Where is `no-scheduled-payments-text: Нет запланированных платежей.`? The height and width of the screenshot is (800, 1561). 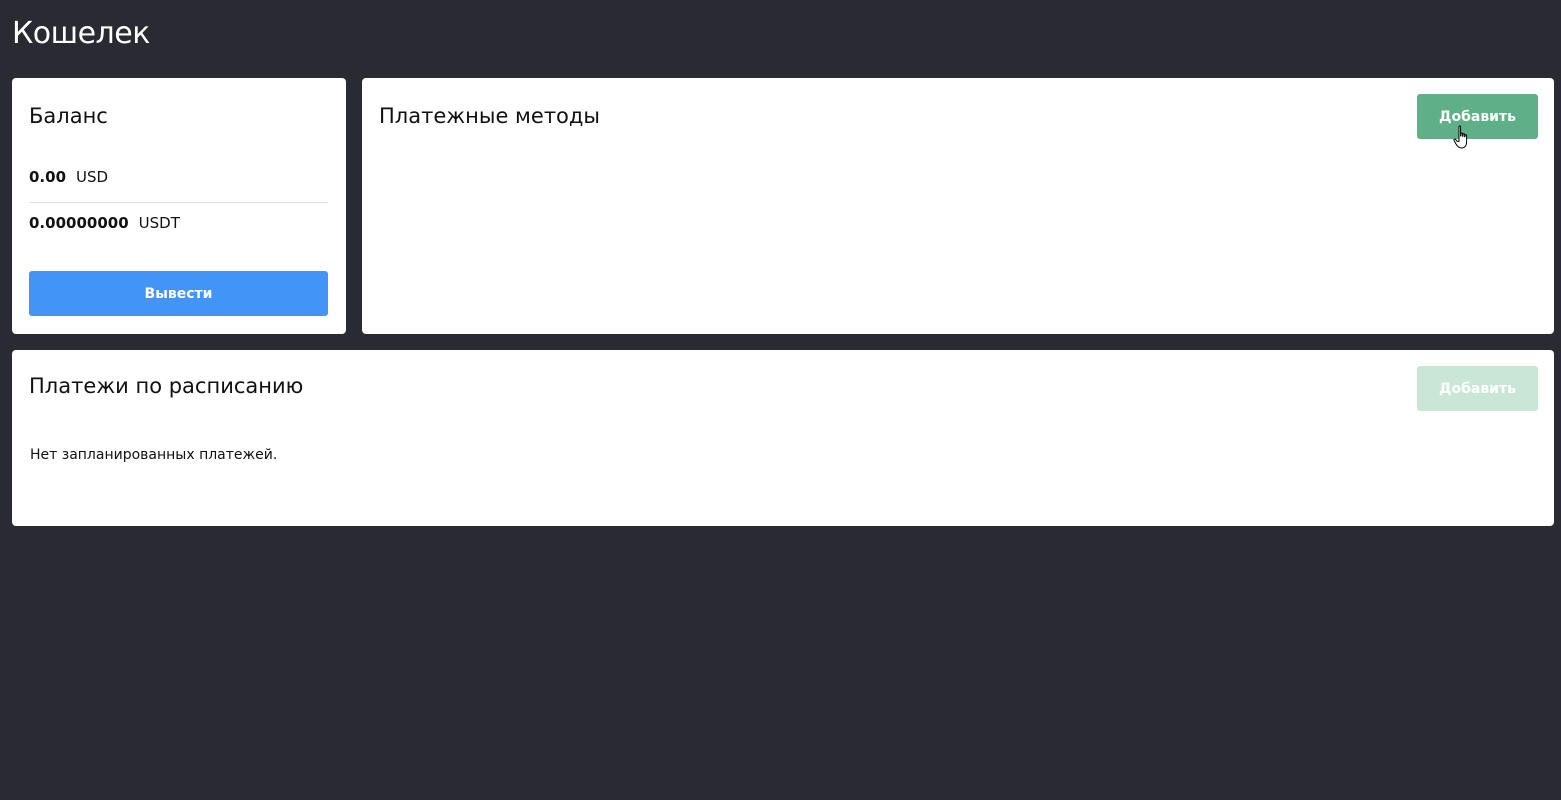 no-scheduled-payments-text: Нет запланированных платежей. is located at coordinates (154, 455).